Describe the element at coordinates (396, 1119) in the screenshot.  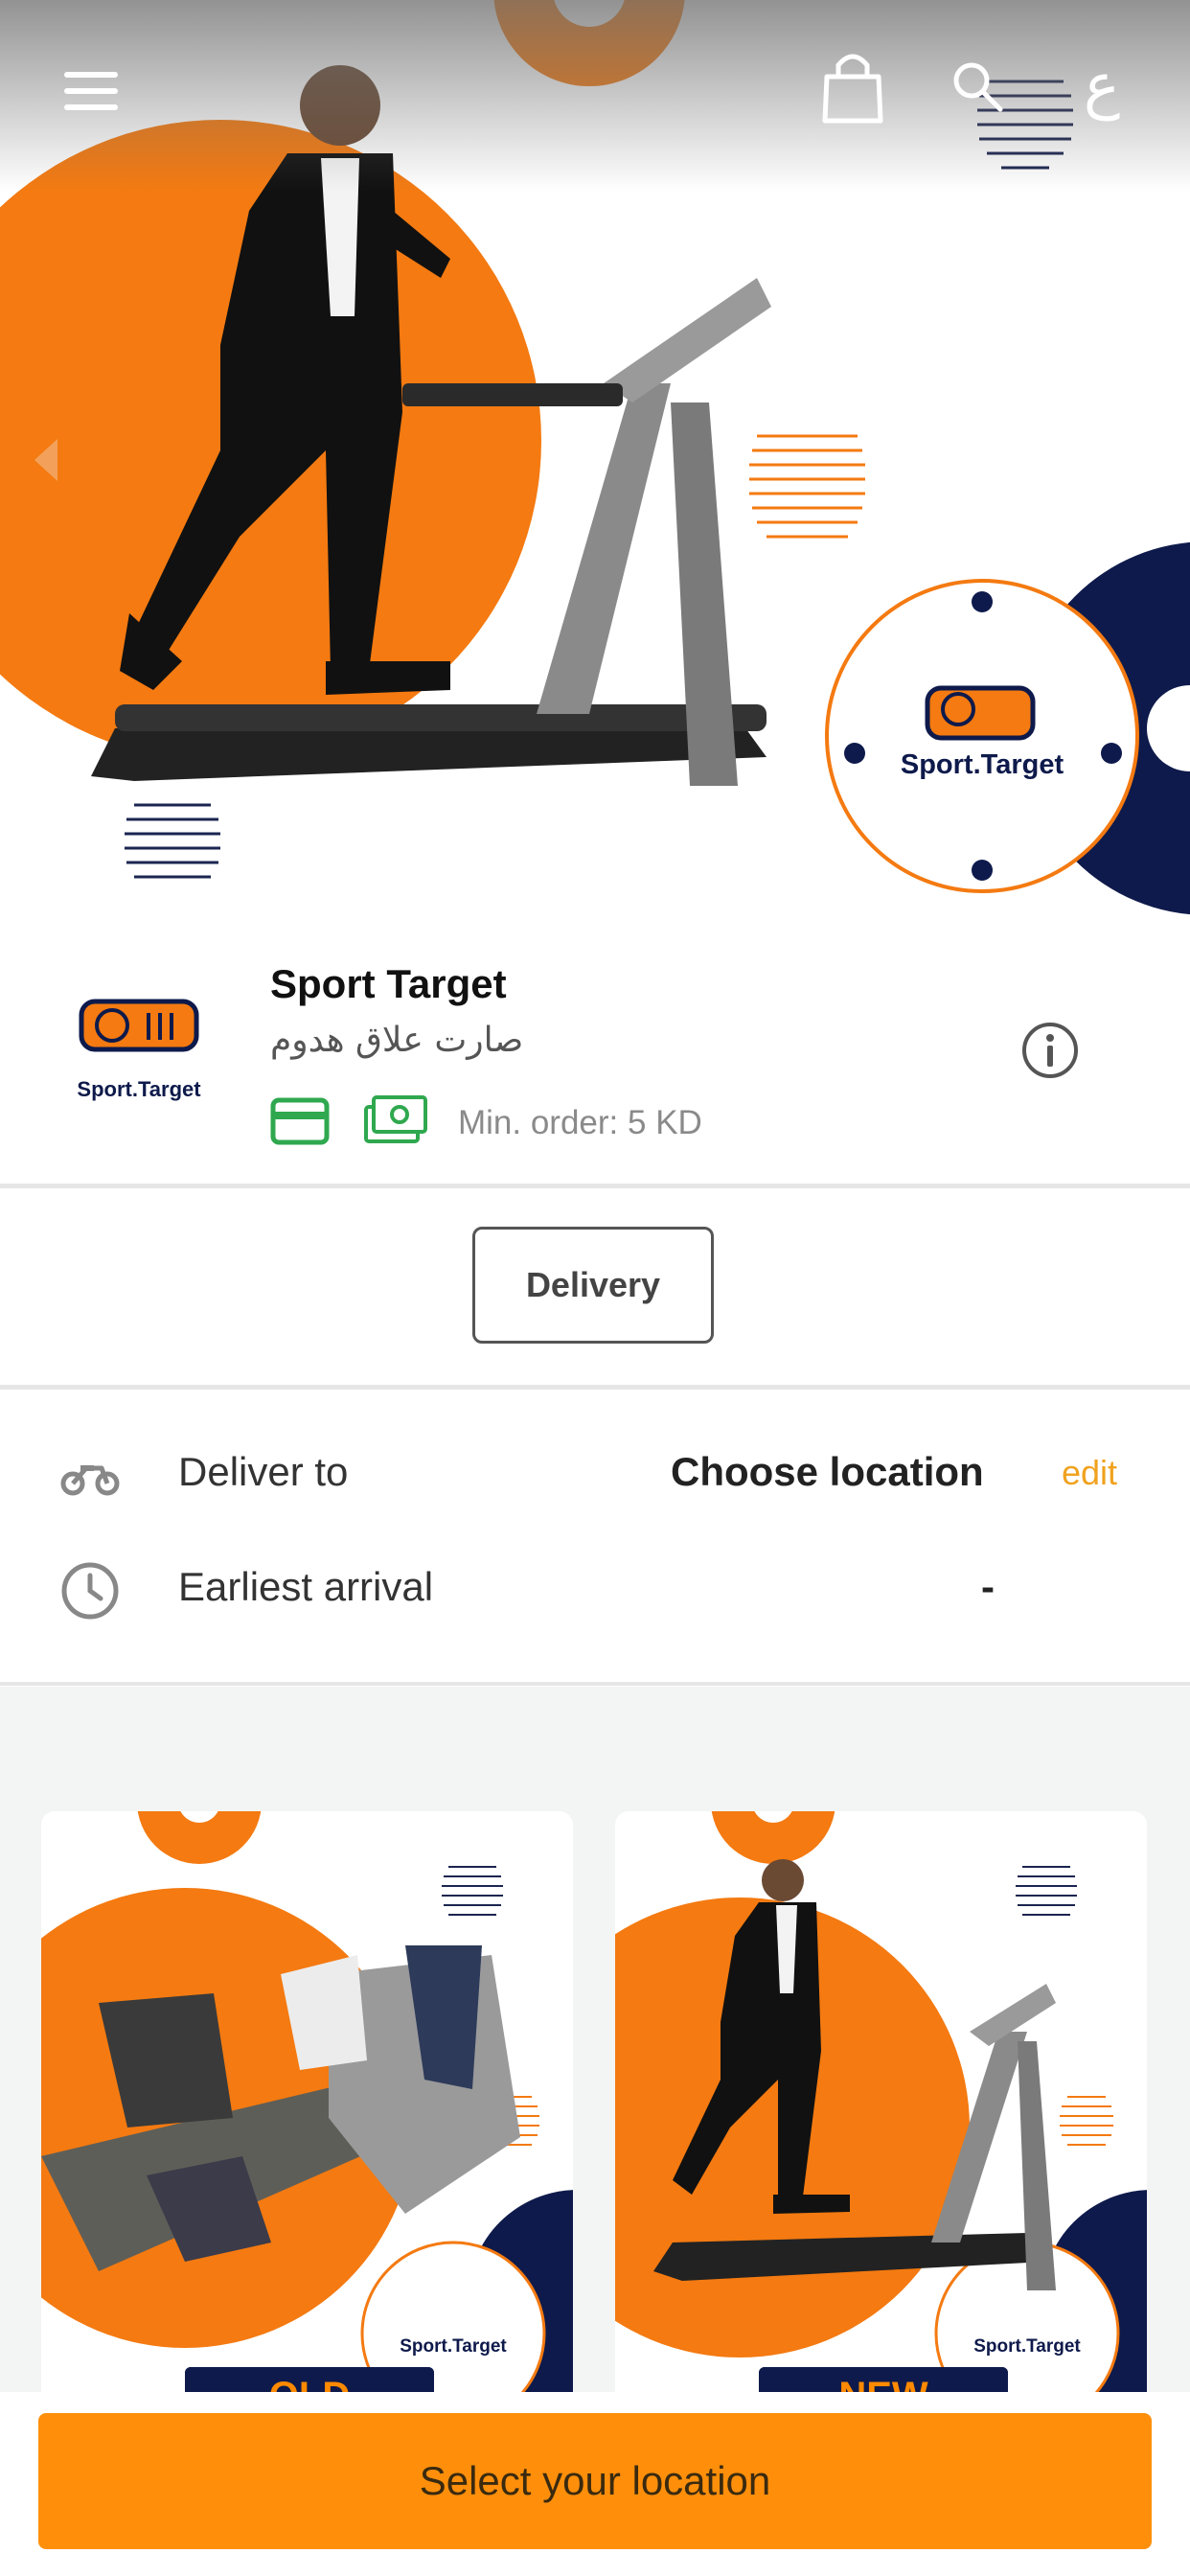
I see `cash-icon` at that location.